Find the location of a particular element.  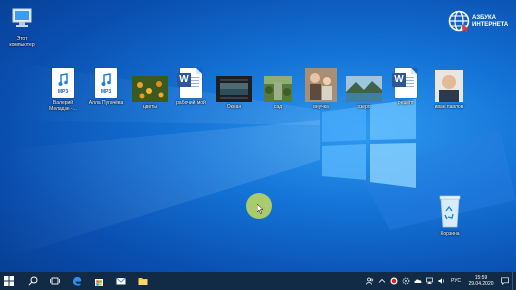

onedrive-button is located at coordinates (418, 281).